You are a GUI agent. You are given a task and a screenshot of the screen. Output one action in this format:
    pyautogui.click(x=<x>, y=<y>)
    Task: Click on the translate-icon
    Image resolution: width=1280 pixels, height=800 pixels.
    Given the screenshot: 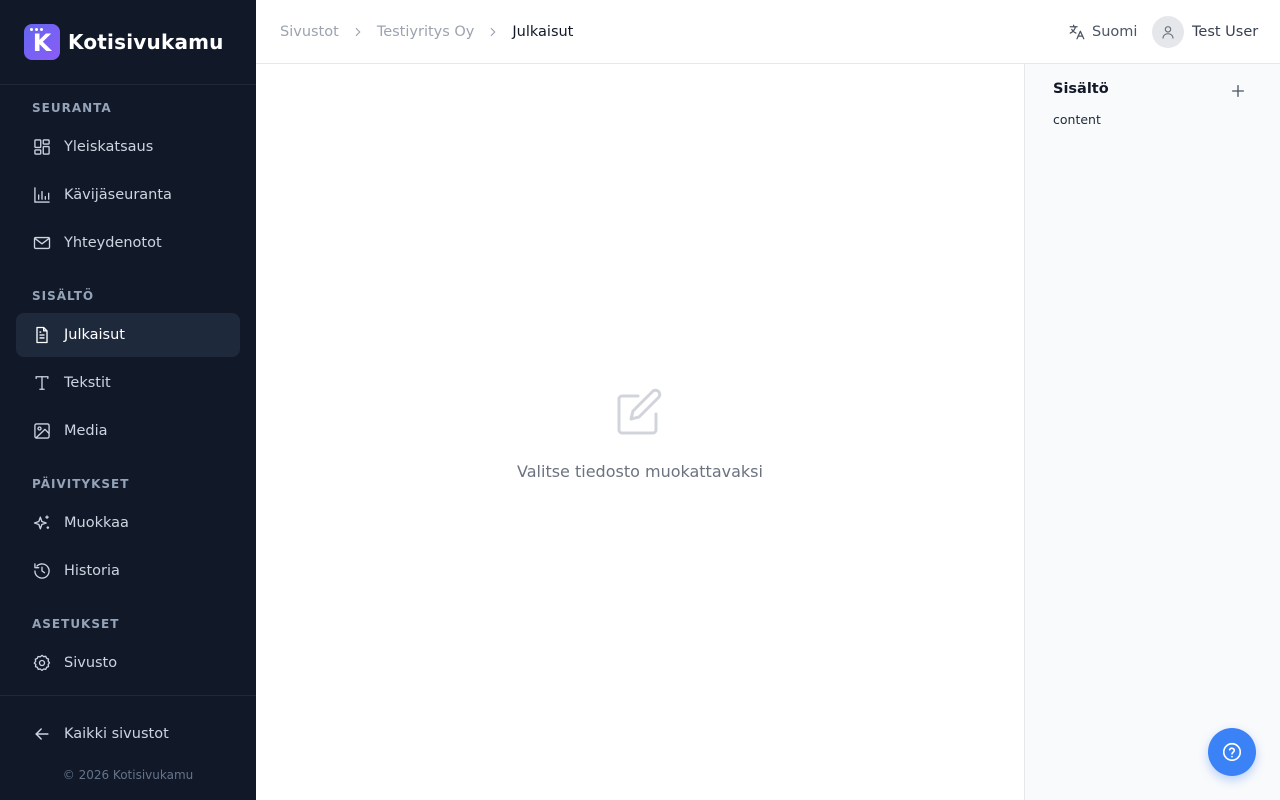 What is the action you would take?
    pyautogui.click(x=1077, y=32)
    